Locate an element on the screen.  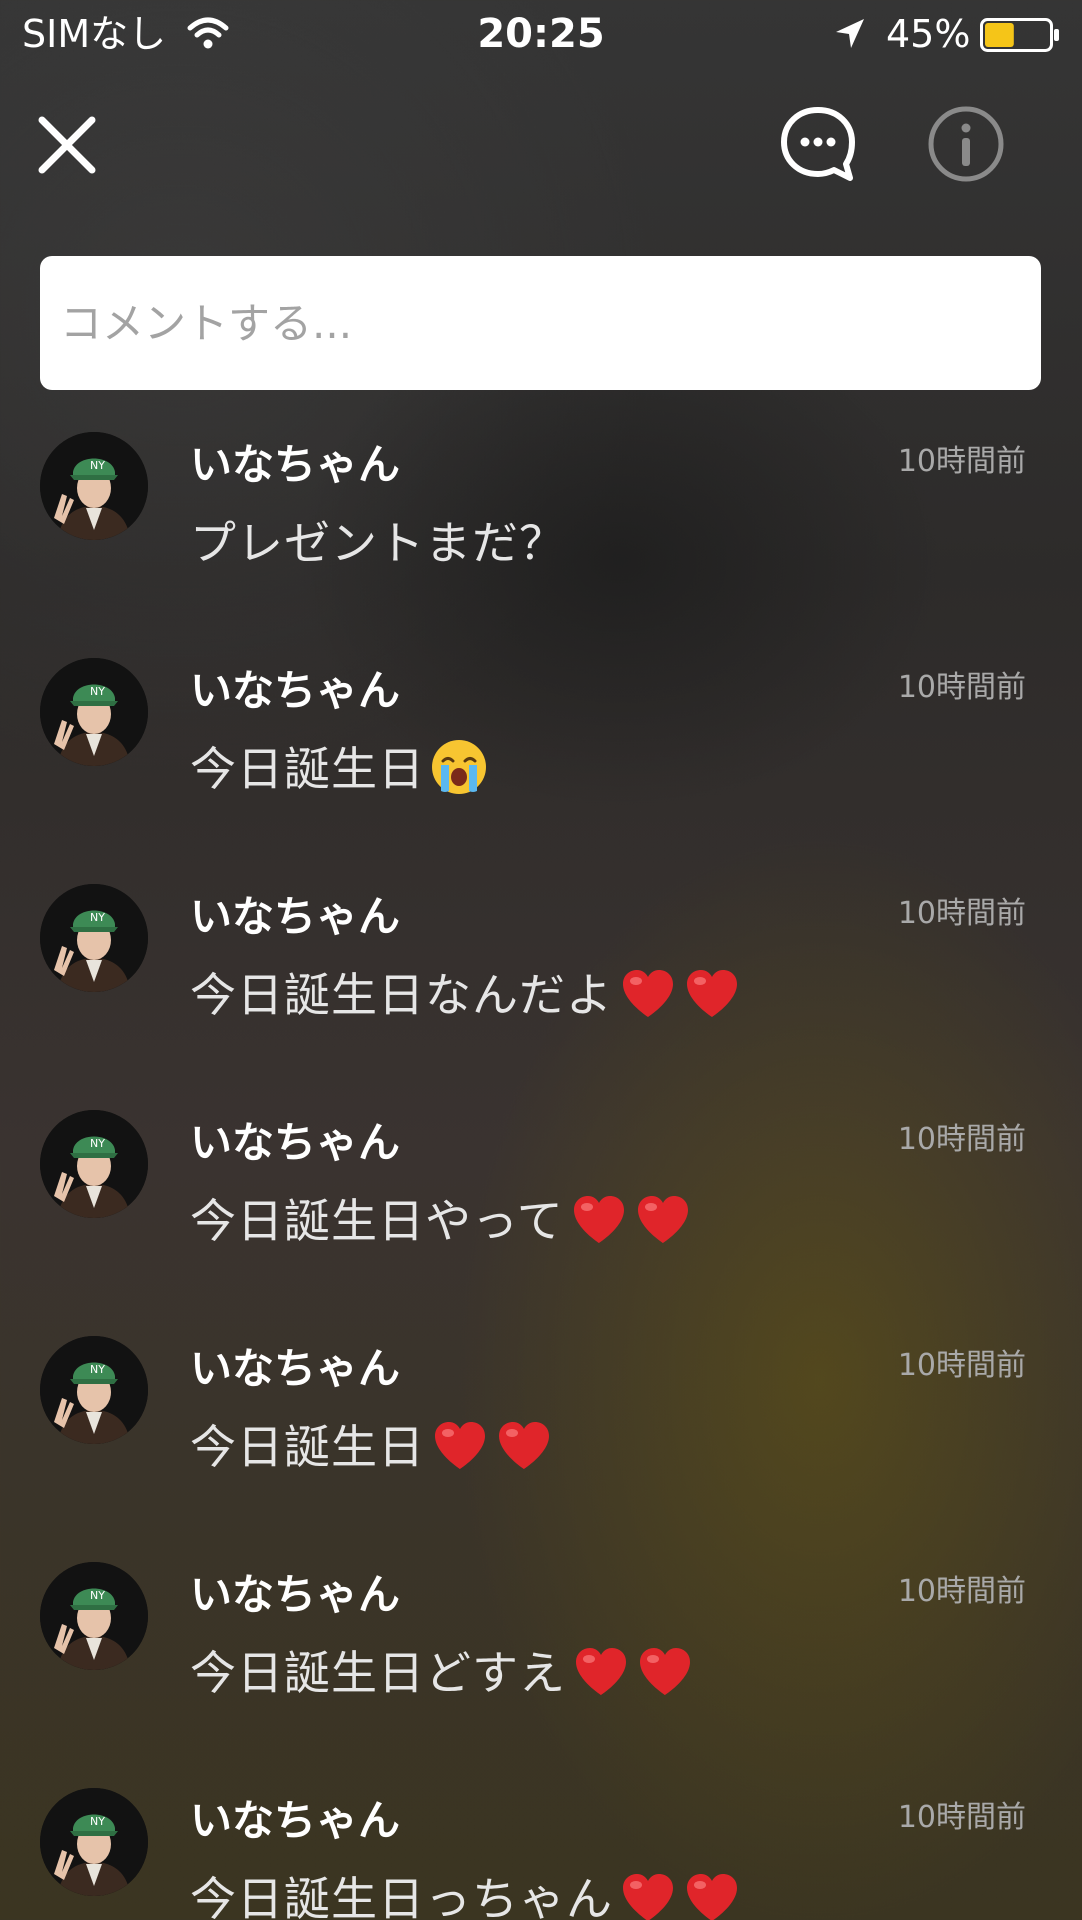
location-arrow-icon is located at coordinates (850, 33).